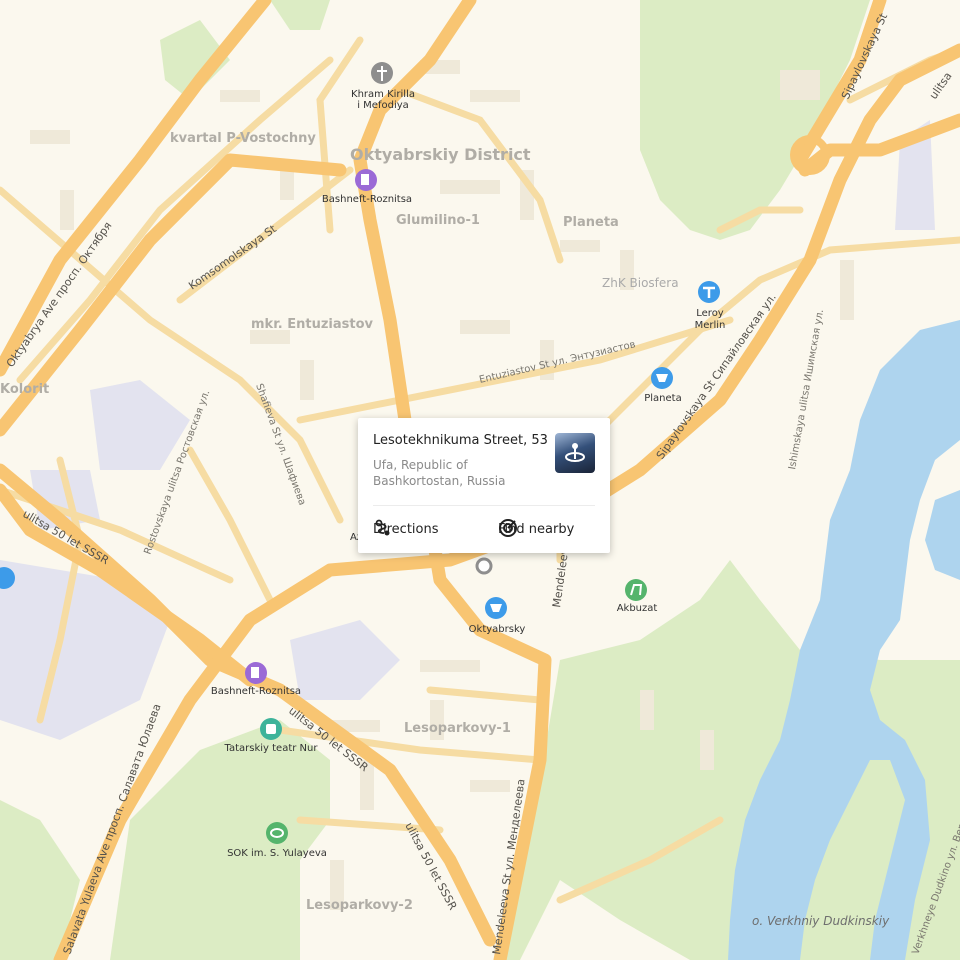 This screenshot has height=960, width=960. Describe the element at coordinates (439, 473) in the screenshot. I see `popup-address: Ufa, Republic of Bashkortostan, Russia` at that location.